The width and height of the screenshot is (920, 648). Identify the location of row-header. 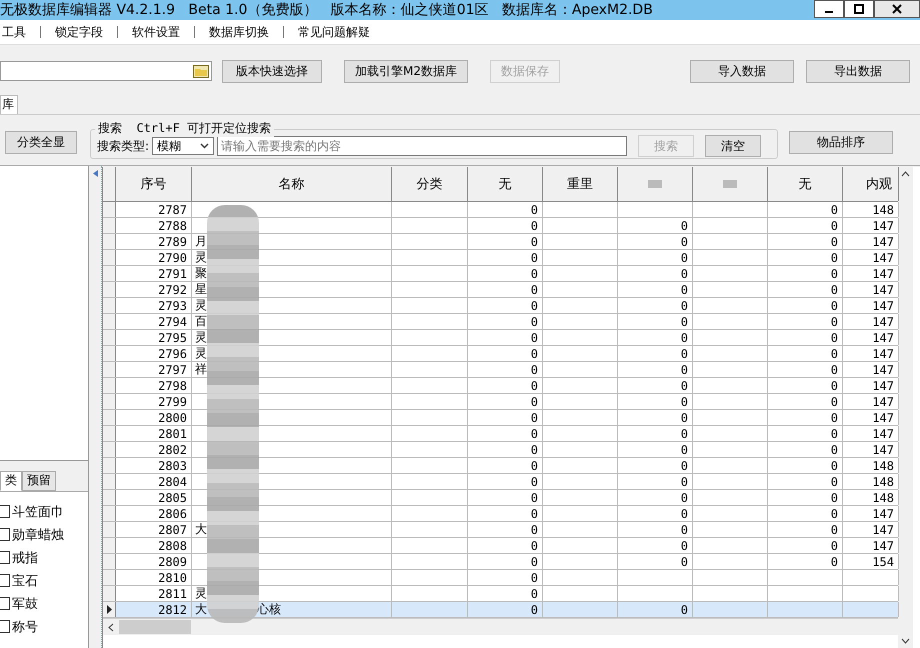
(109, 609).